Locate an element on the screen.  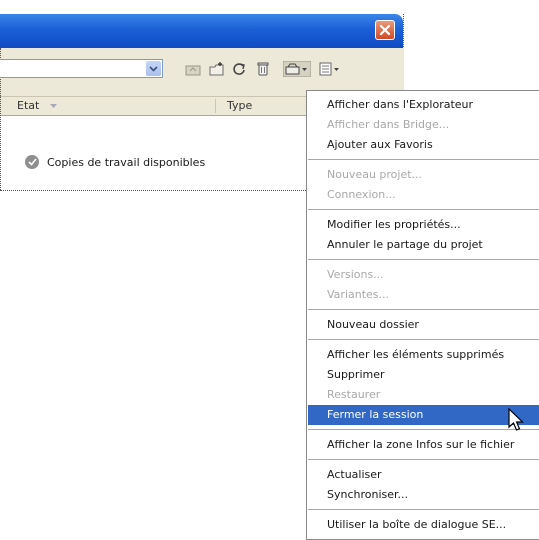
view-menu-icon is located at coordinates (331, 69).